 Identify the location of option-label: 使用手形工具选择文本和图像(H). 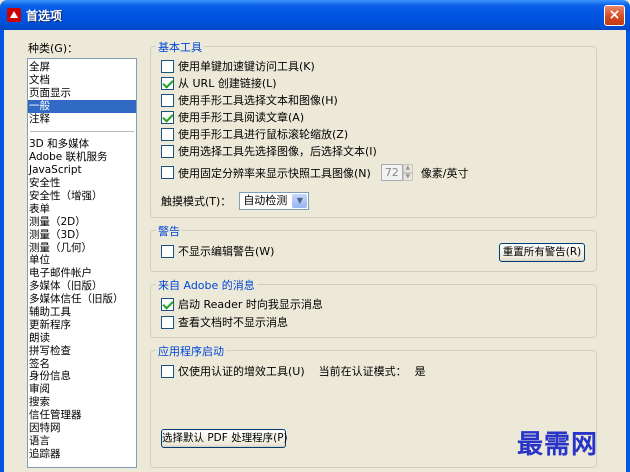
(258, 100).